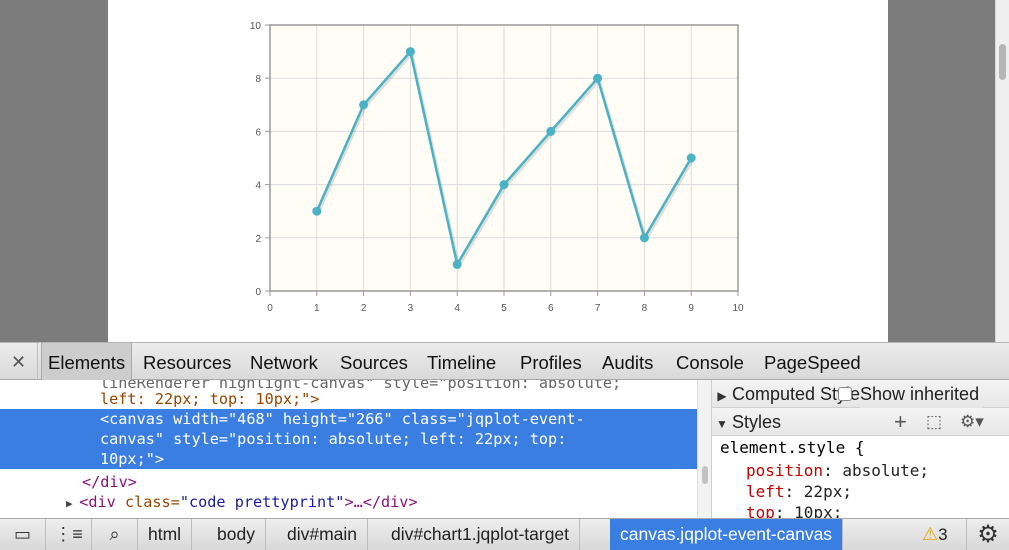 This screenshot has width=1009, height=550. I want to click on tab-pagespeed: PageSpeed, so click(812, 361).